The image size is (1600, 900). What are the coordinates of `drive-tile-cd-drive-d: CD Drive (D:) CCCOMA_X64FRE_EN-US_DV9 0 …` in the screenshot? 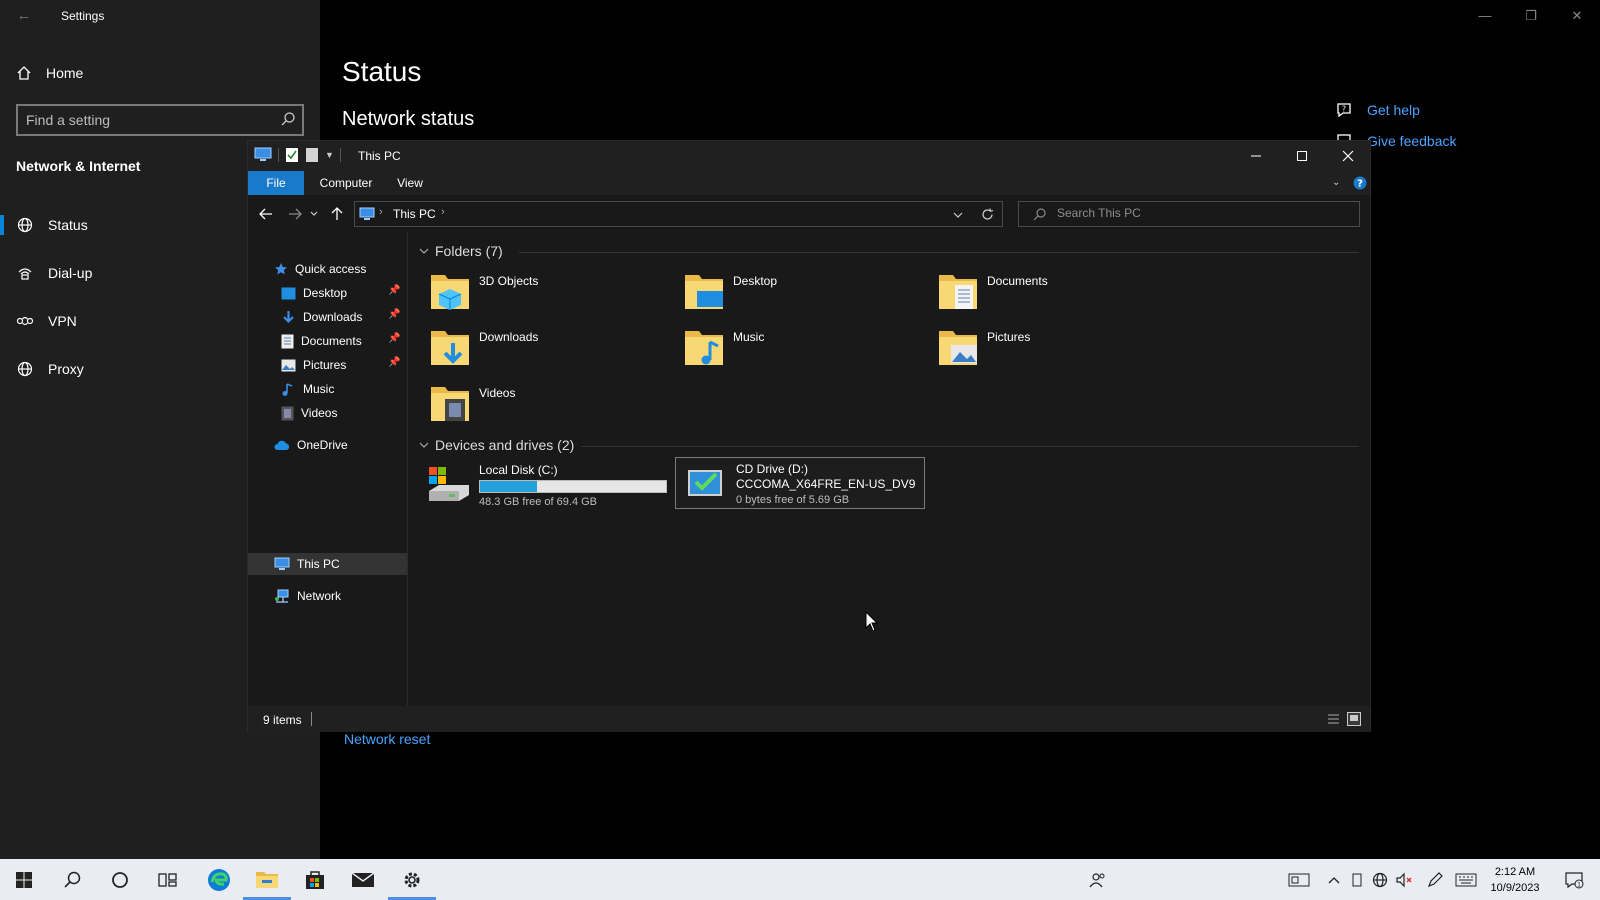 It's located at (800, 483).